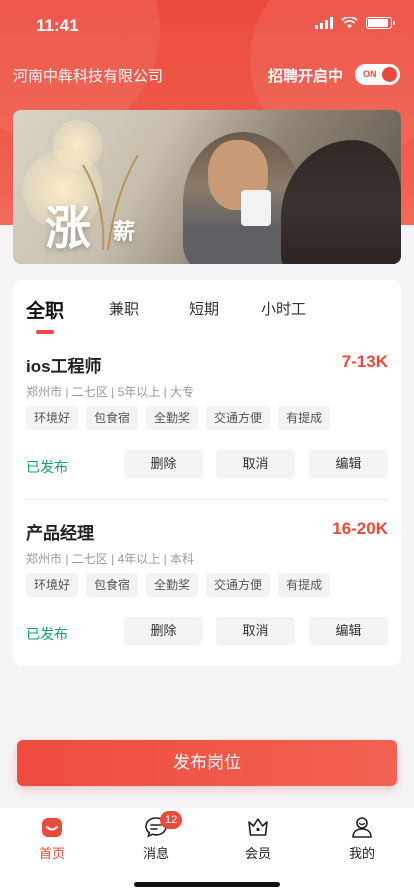 The height and width of the screenshot is (896, 414). Describe the element at coordinates (64, 366) in the screenshot. I see `job-title: ios工程师` at that location.